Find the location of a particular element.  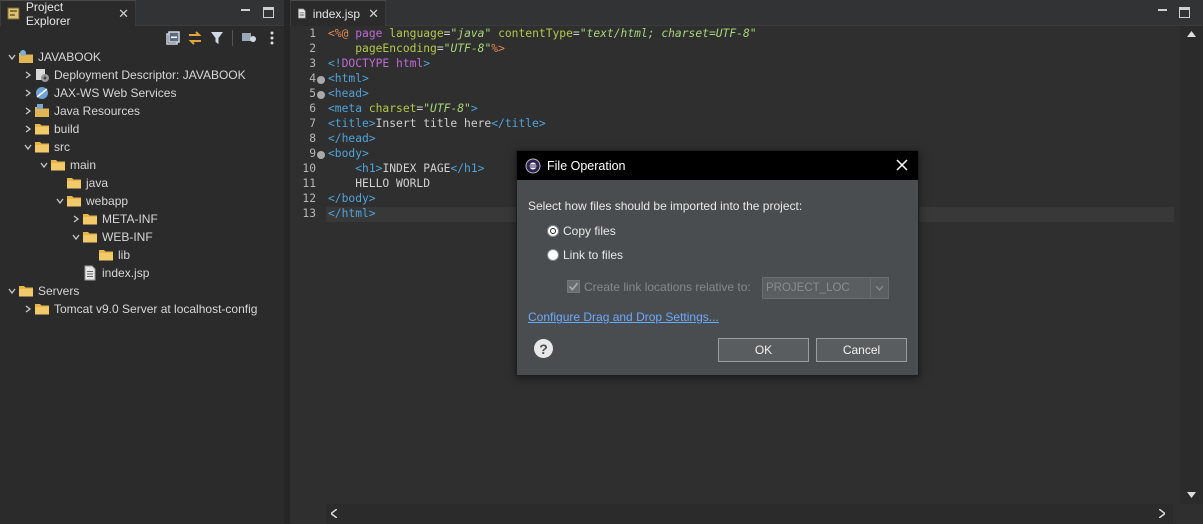

code-line: pageEncoding="UTF-8"%> is located at coordinates (416, 48).